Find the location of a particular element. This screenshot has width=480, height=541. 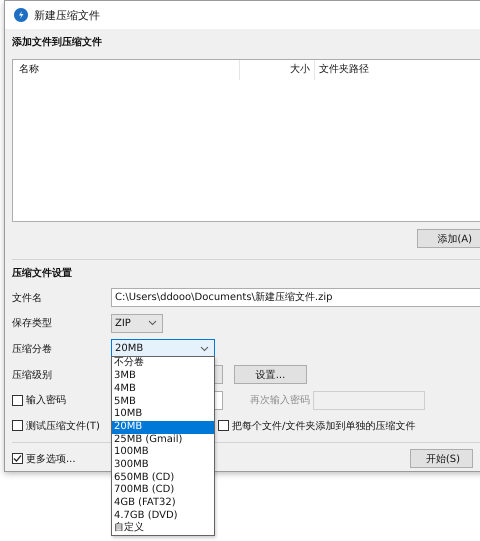

password-label: 输入密码 is located at coordinates (46, 401).